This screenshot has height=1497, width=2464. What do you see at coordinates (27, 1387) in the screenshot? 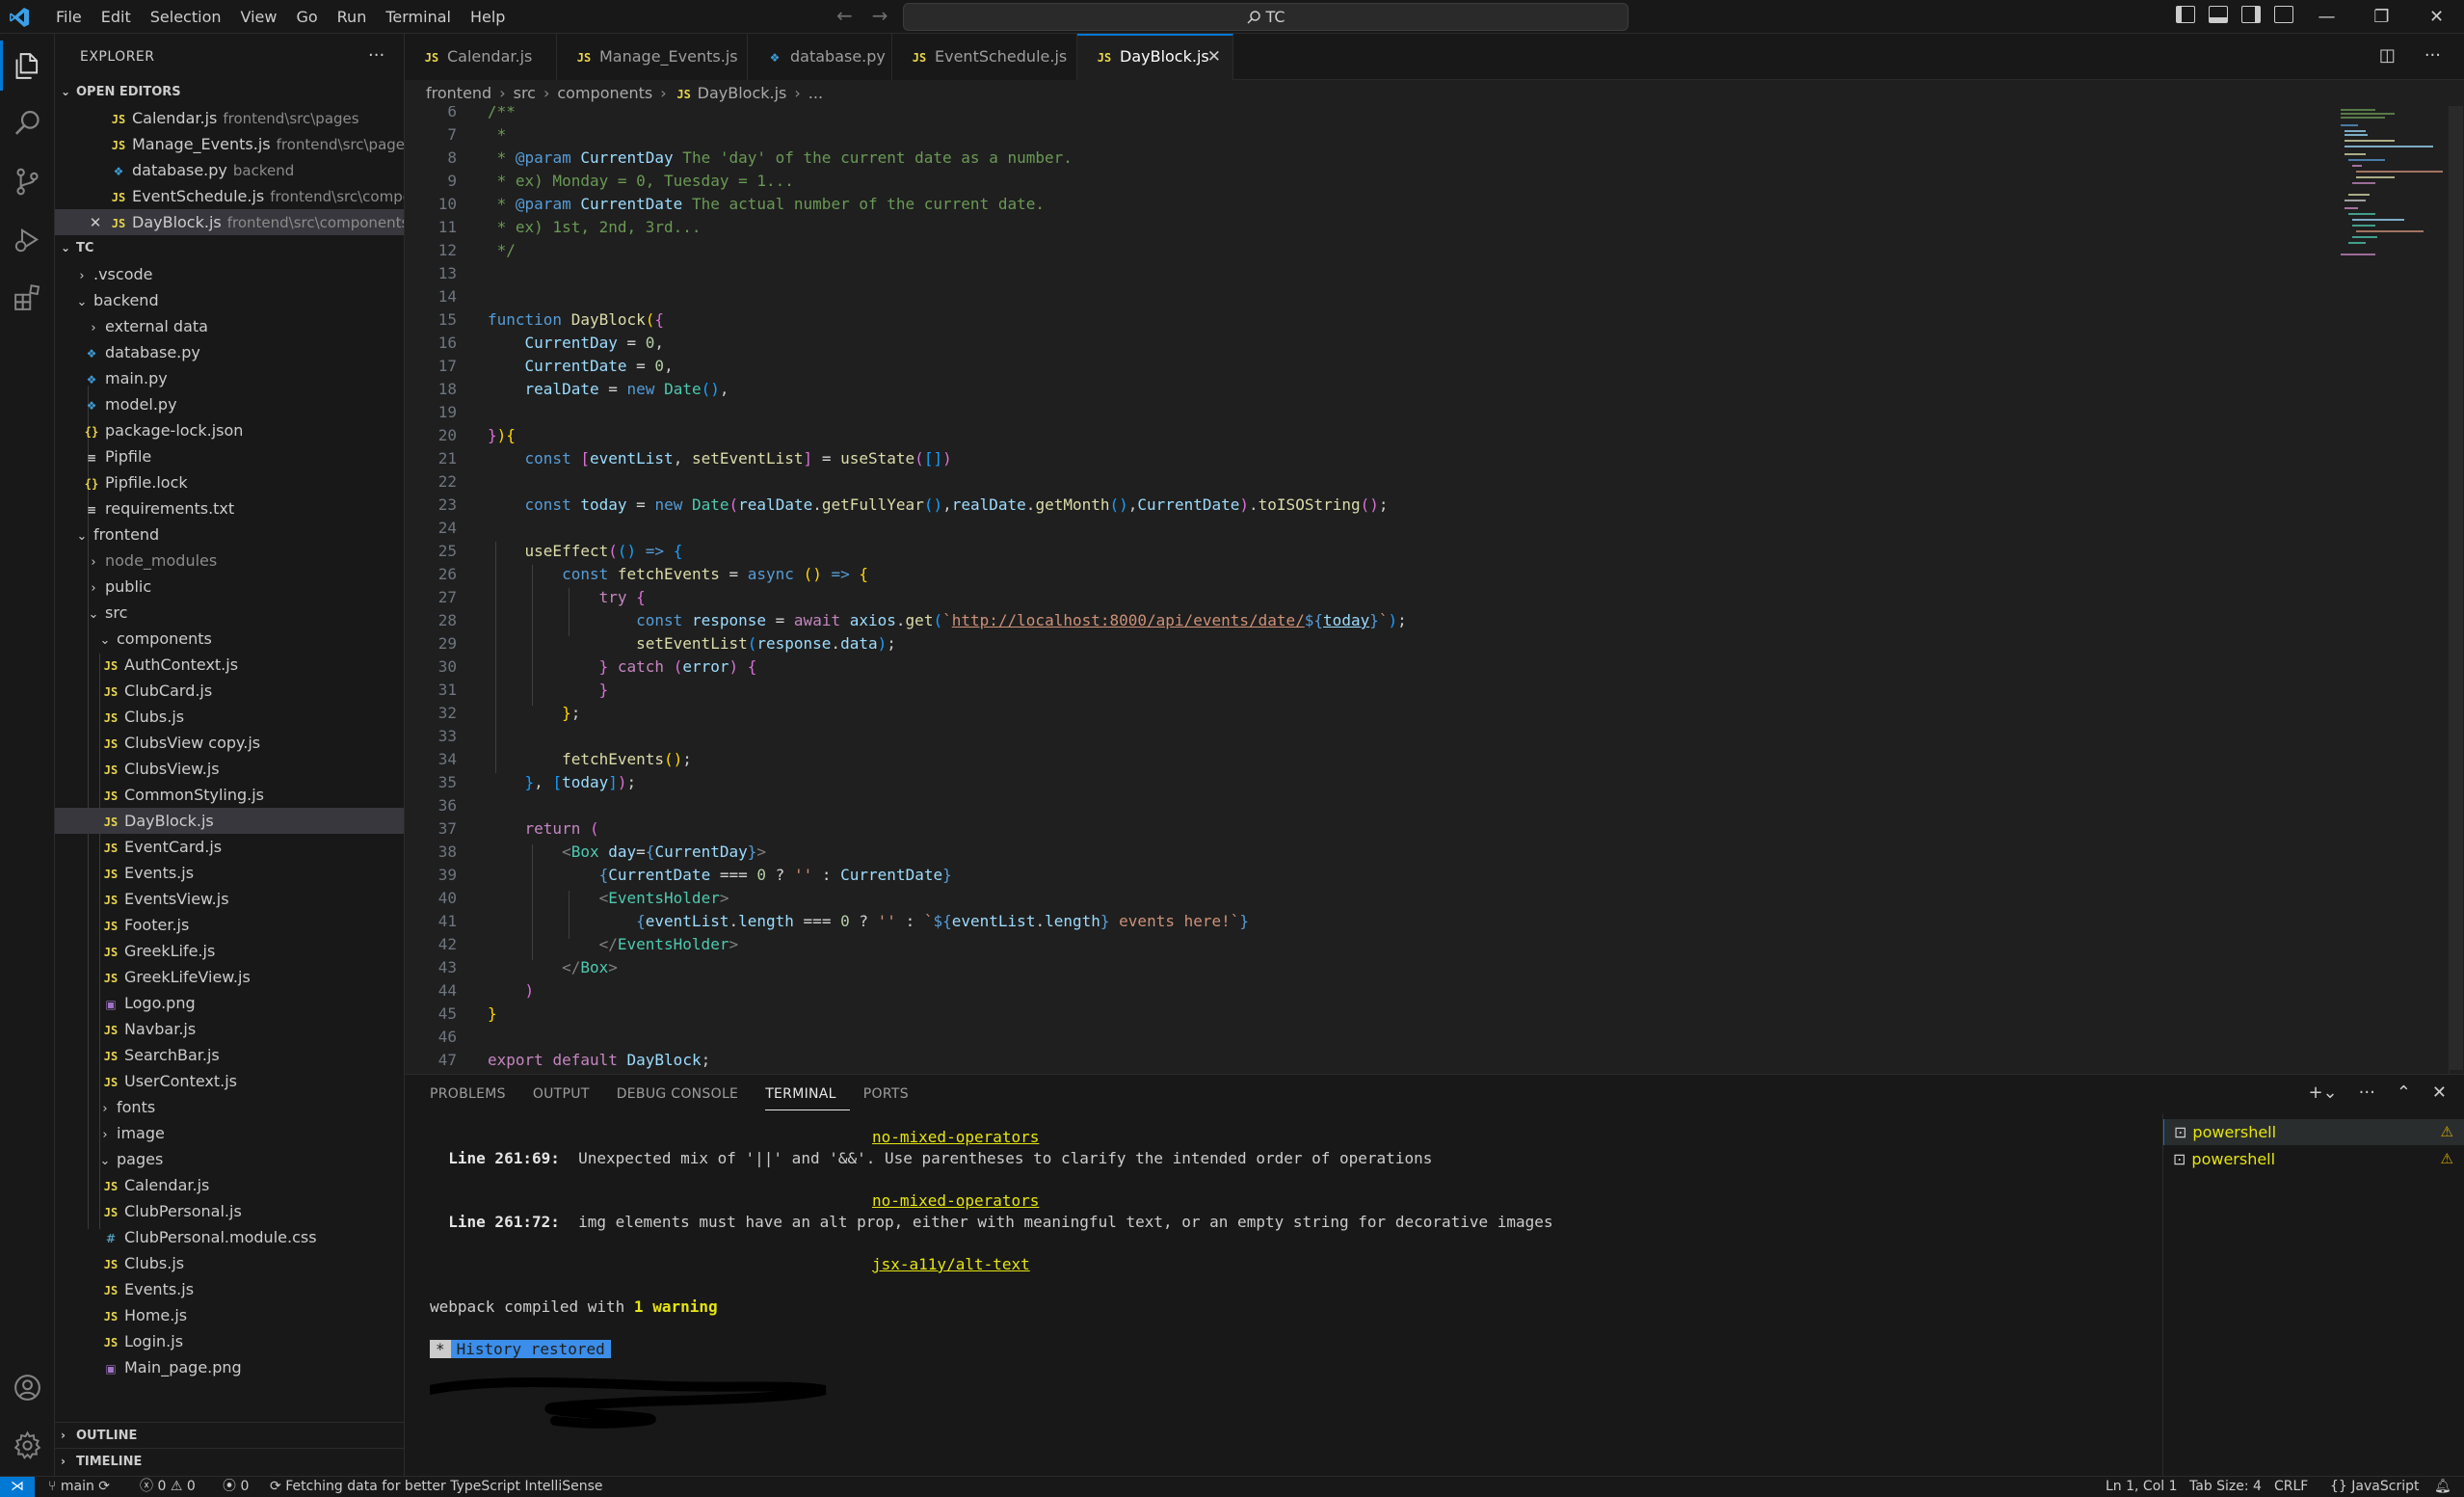
I see `account-icon` at bounding box center [27, 1387].